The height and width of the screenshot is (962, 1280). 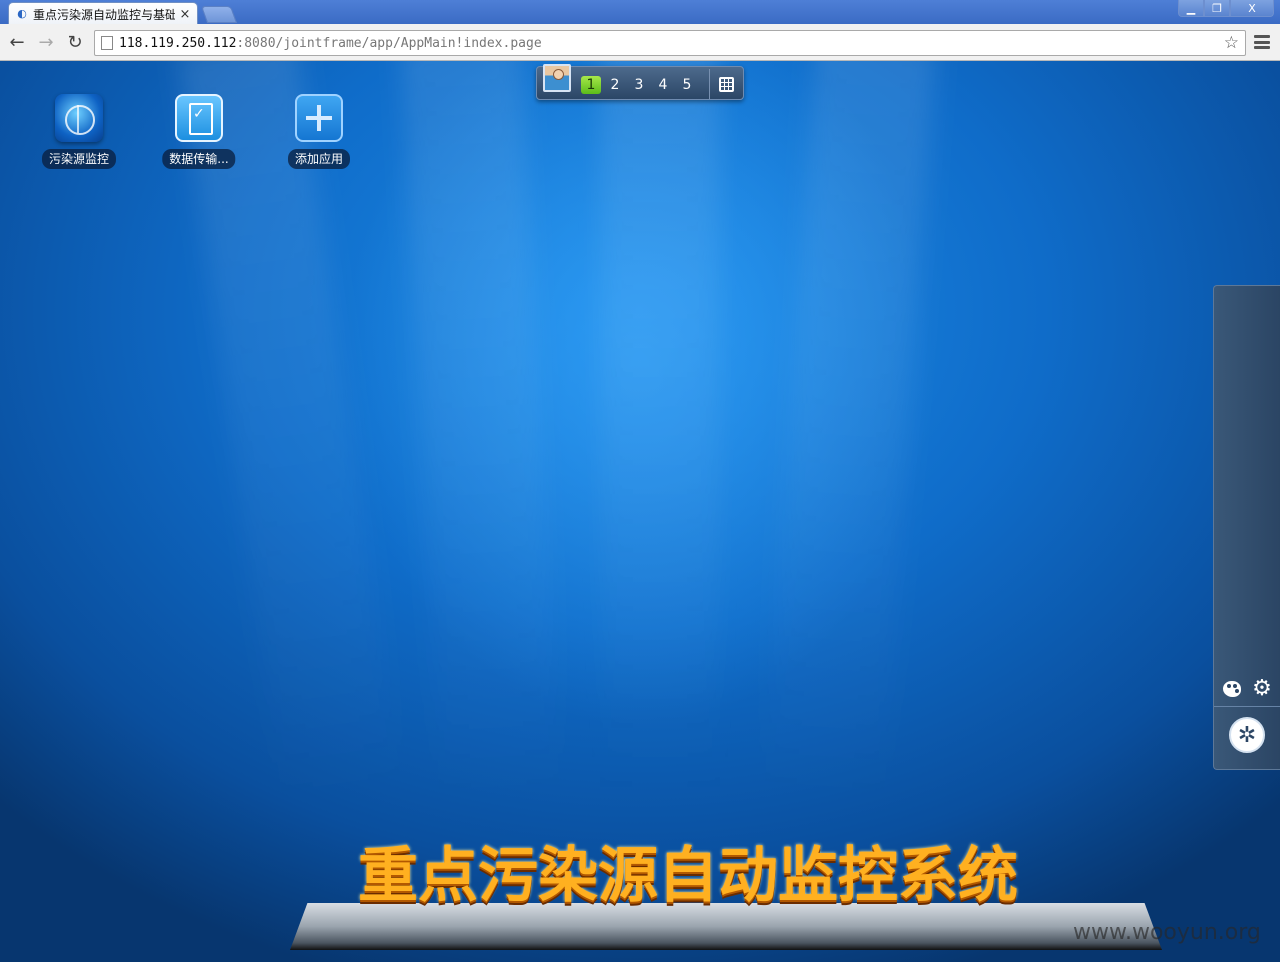 I want to click on add-icon, so click(x=319, y=118).